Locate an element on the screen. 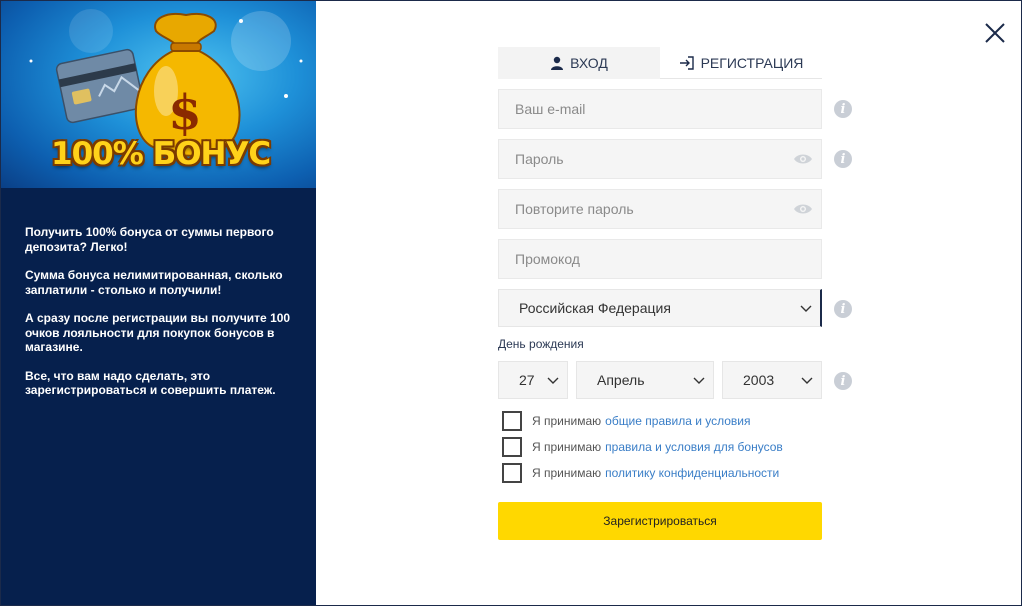 The image size is (1022, 606). dob-month-select: Апрель is located at coordinates (645, 380).